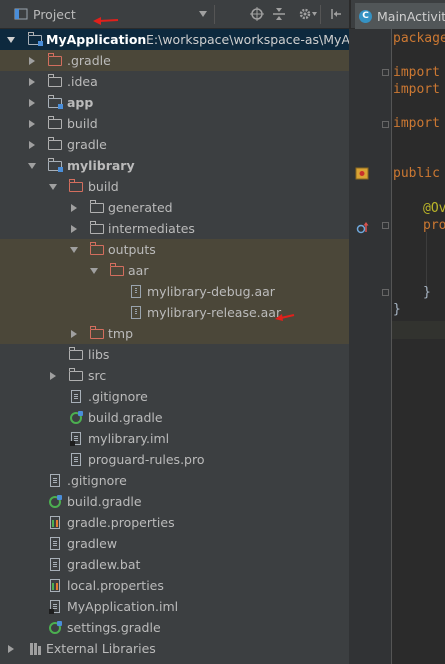  What do you see at coordinates (174, 81) in the screenshot?
I see `tree-row: .idea` at bounding box center [174, 81].